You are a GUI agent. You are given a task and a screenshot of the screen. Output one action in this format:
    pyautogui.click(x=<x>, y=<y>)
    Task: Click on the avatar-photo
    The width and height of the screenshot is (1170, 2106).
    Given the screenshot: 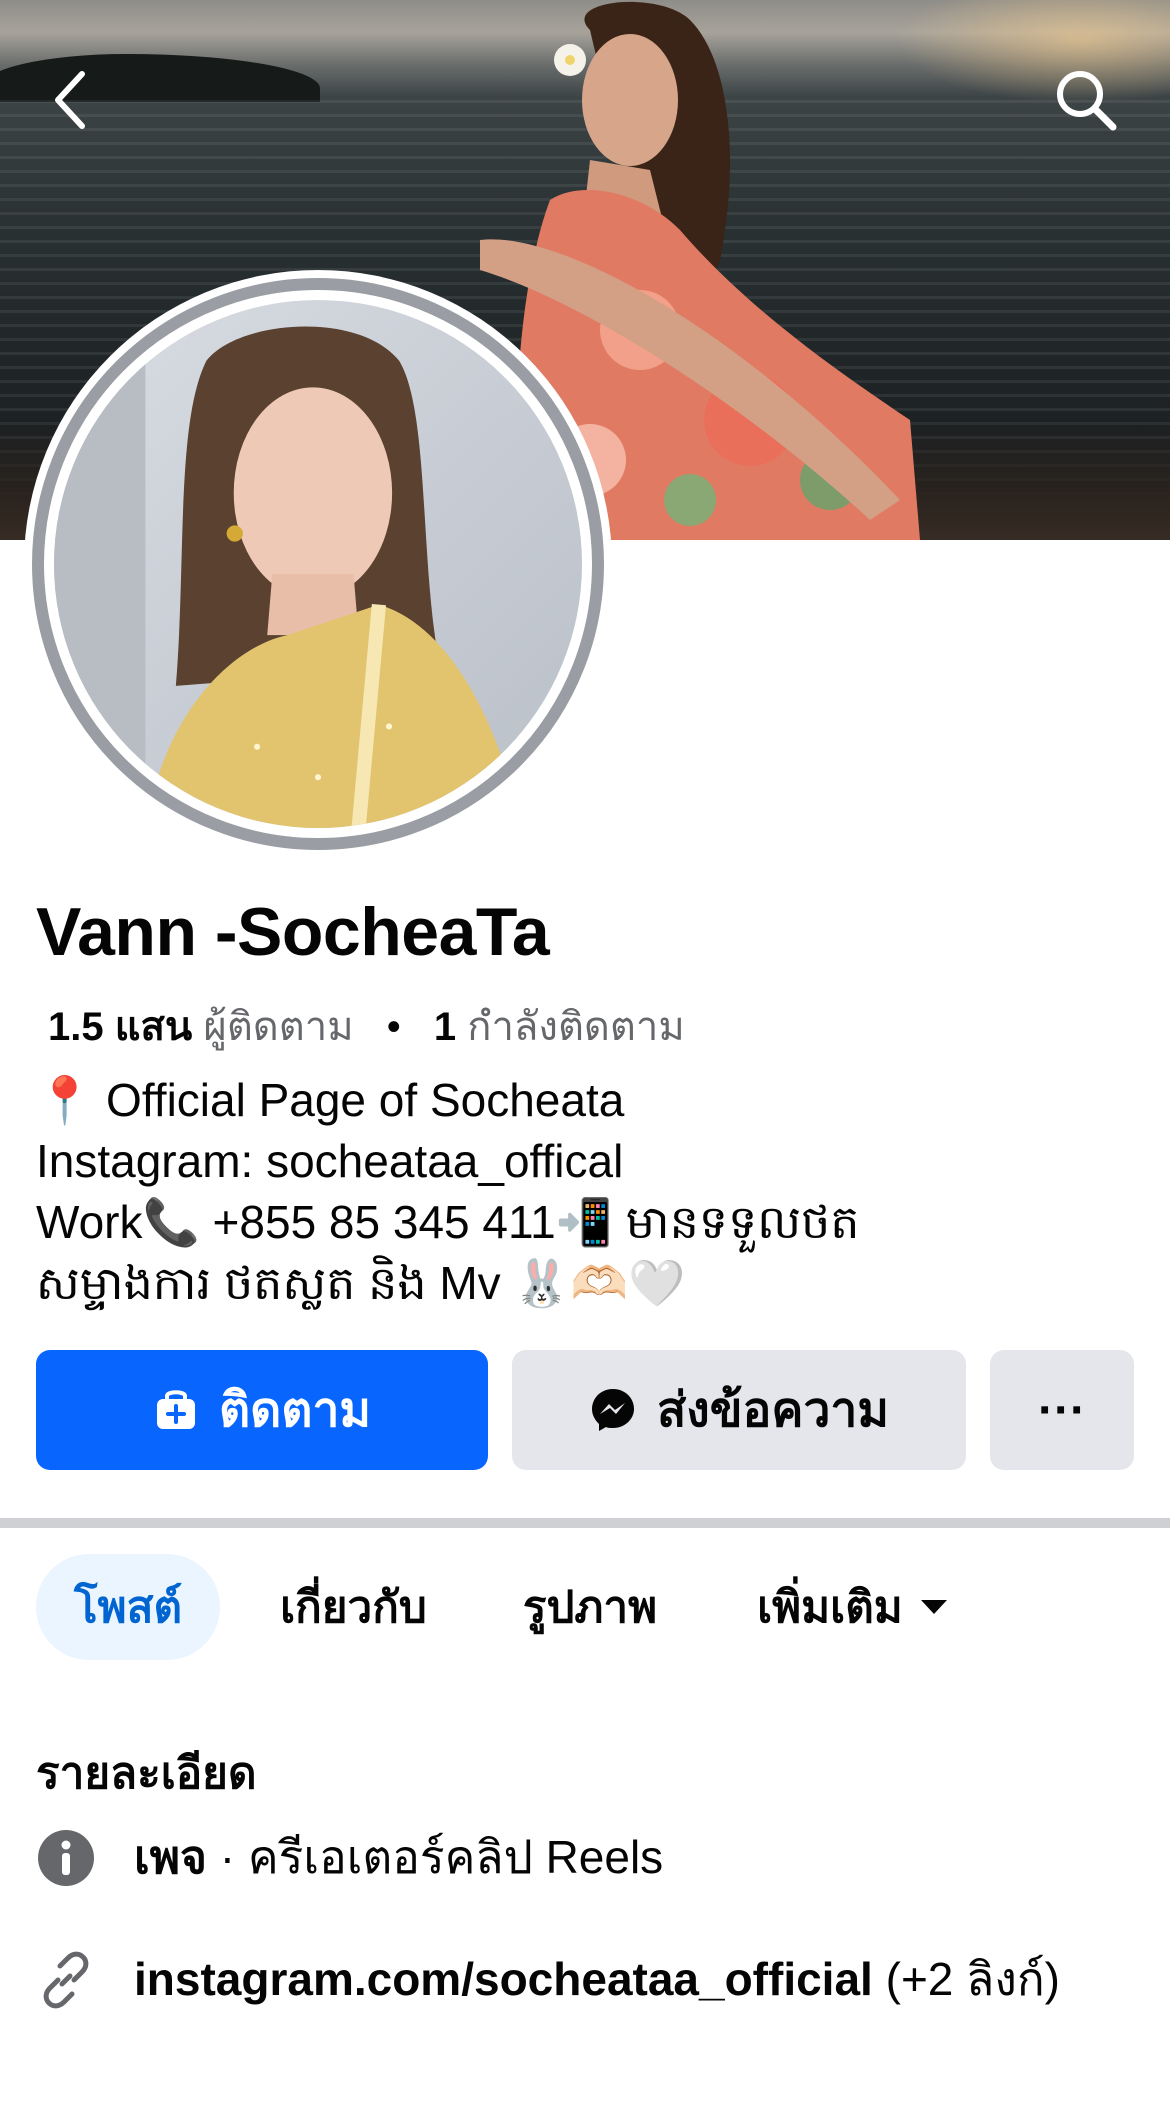 What is the action you would take?
    pyautogui.click(x=318, y=564)
    